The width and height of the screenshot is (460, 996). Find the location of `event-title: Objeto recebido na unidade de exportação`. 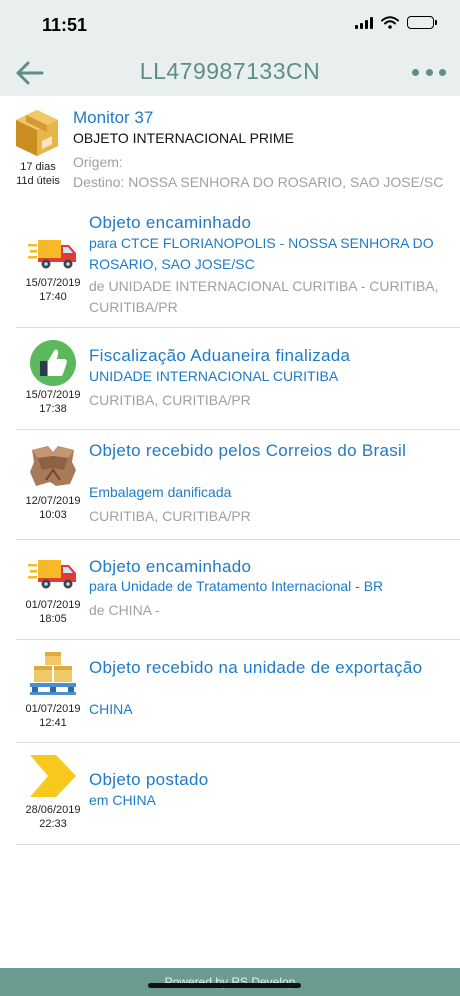

event-title: Objeto recebido na unidade de exportação is located at coordinates (256, 667).